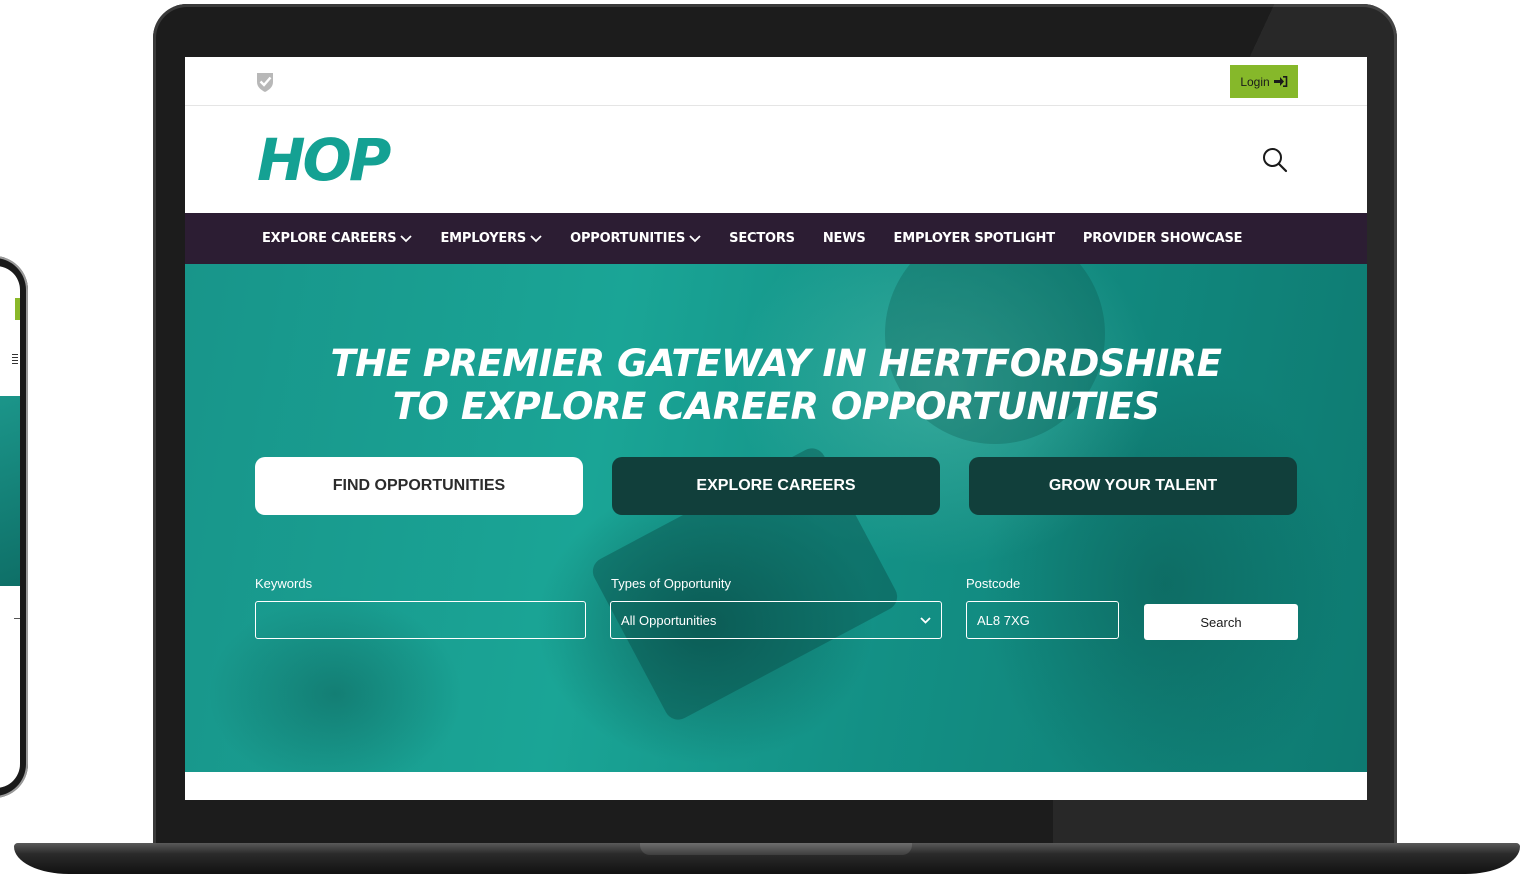 This screenshot has height=874, width=1520. I want to click on phone-login-accent, so click(17, 309).